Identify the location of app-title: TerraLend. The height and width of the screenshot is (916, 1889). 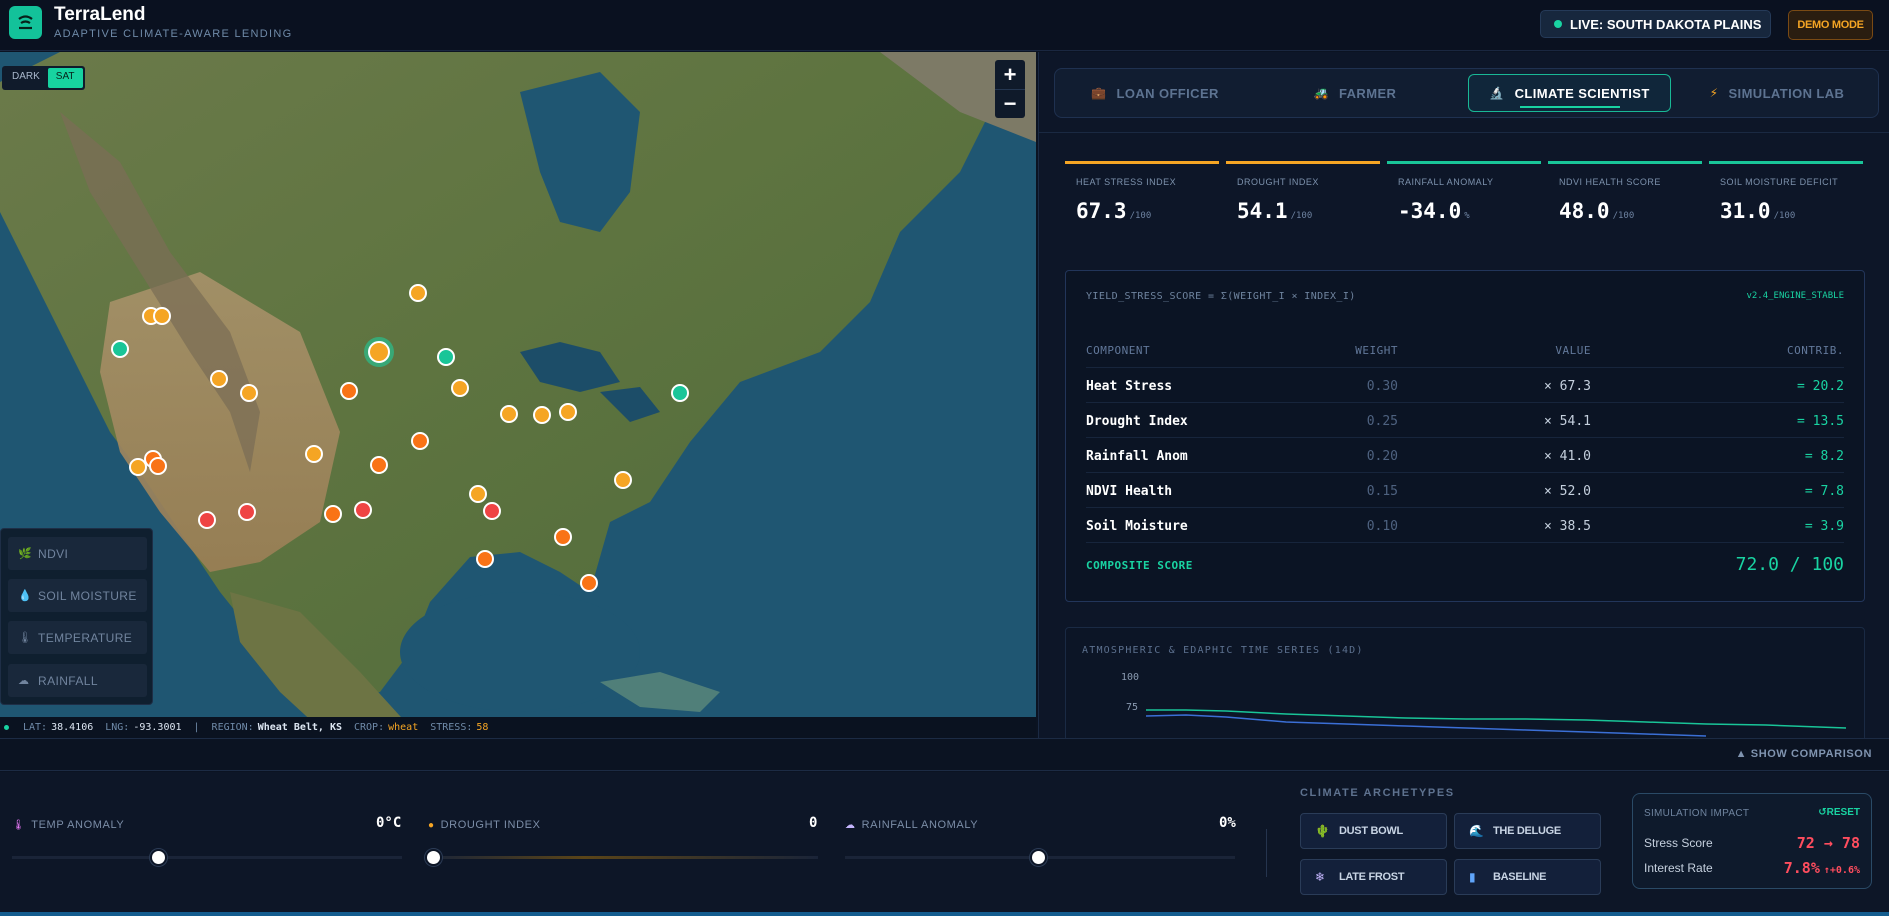
(100, 14).